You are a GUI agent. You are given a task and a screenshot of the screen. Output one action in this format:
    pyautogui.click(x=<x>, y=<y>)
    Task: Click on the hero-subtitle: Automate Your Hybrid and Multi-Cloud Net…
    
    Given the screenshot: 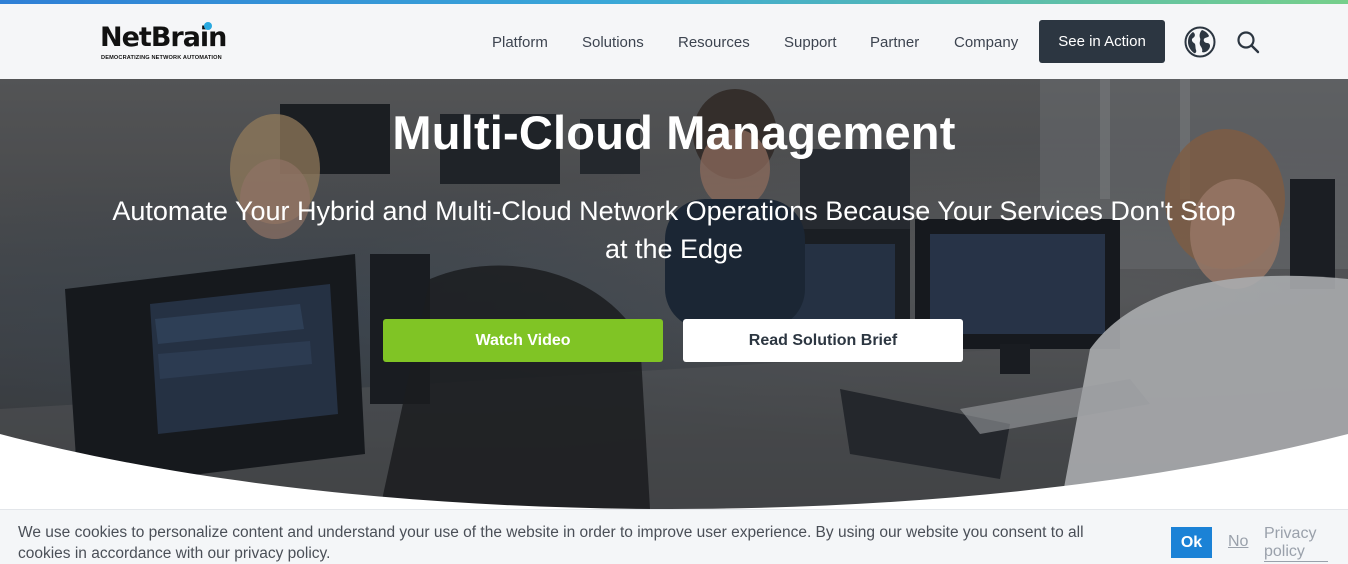 What is the action you would take?
    pyautogui.click(x=674, y=230)
    